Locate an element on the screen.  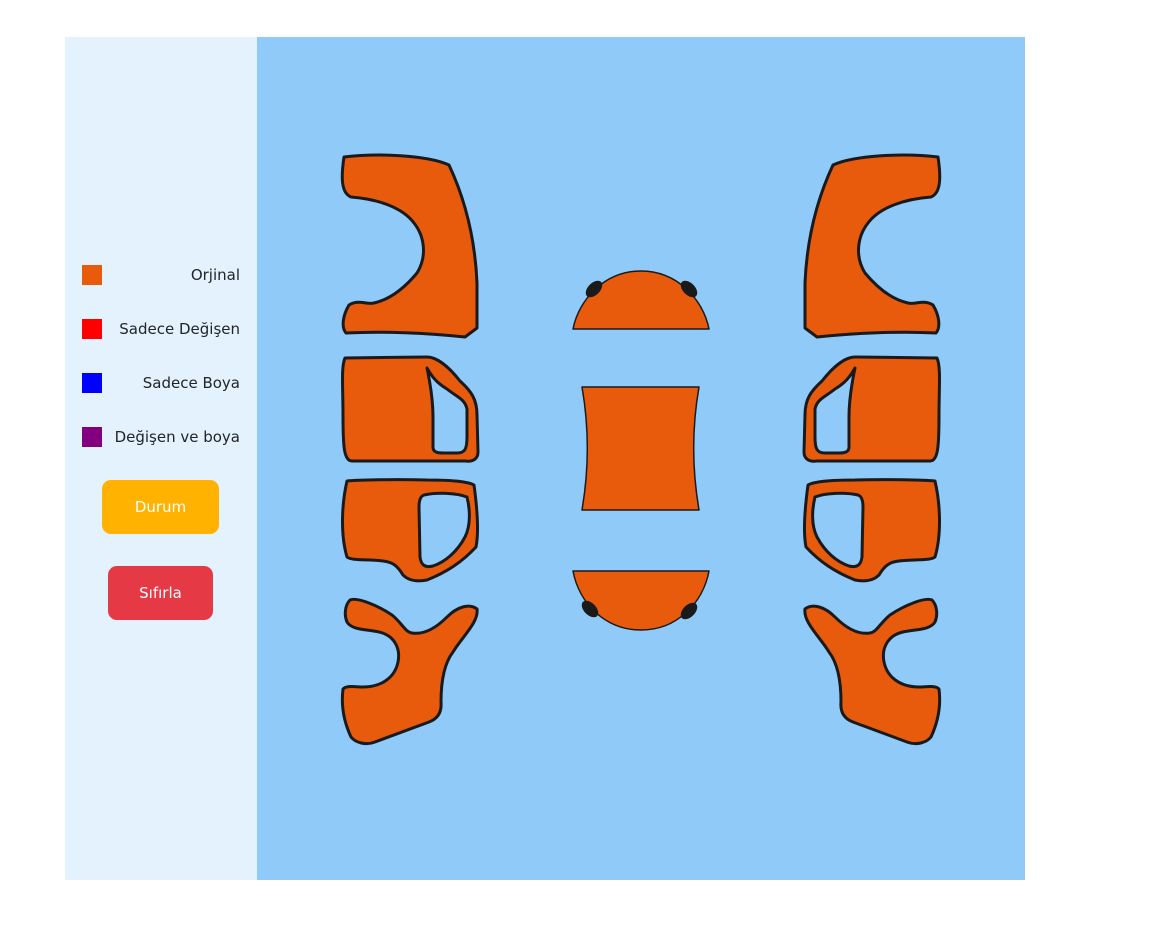
left-side-panels is located at coordinates (410, 449).